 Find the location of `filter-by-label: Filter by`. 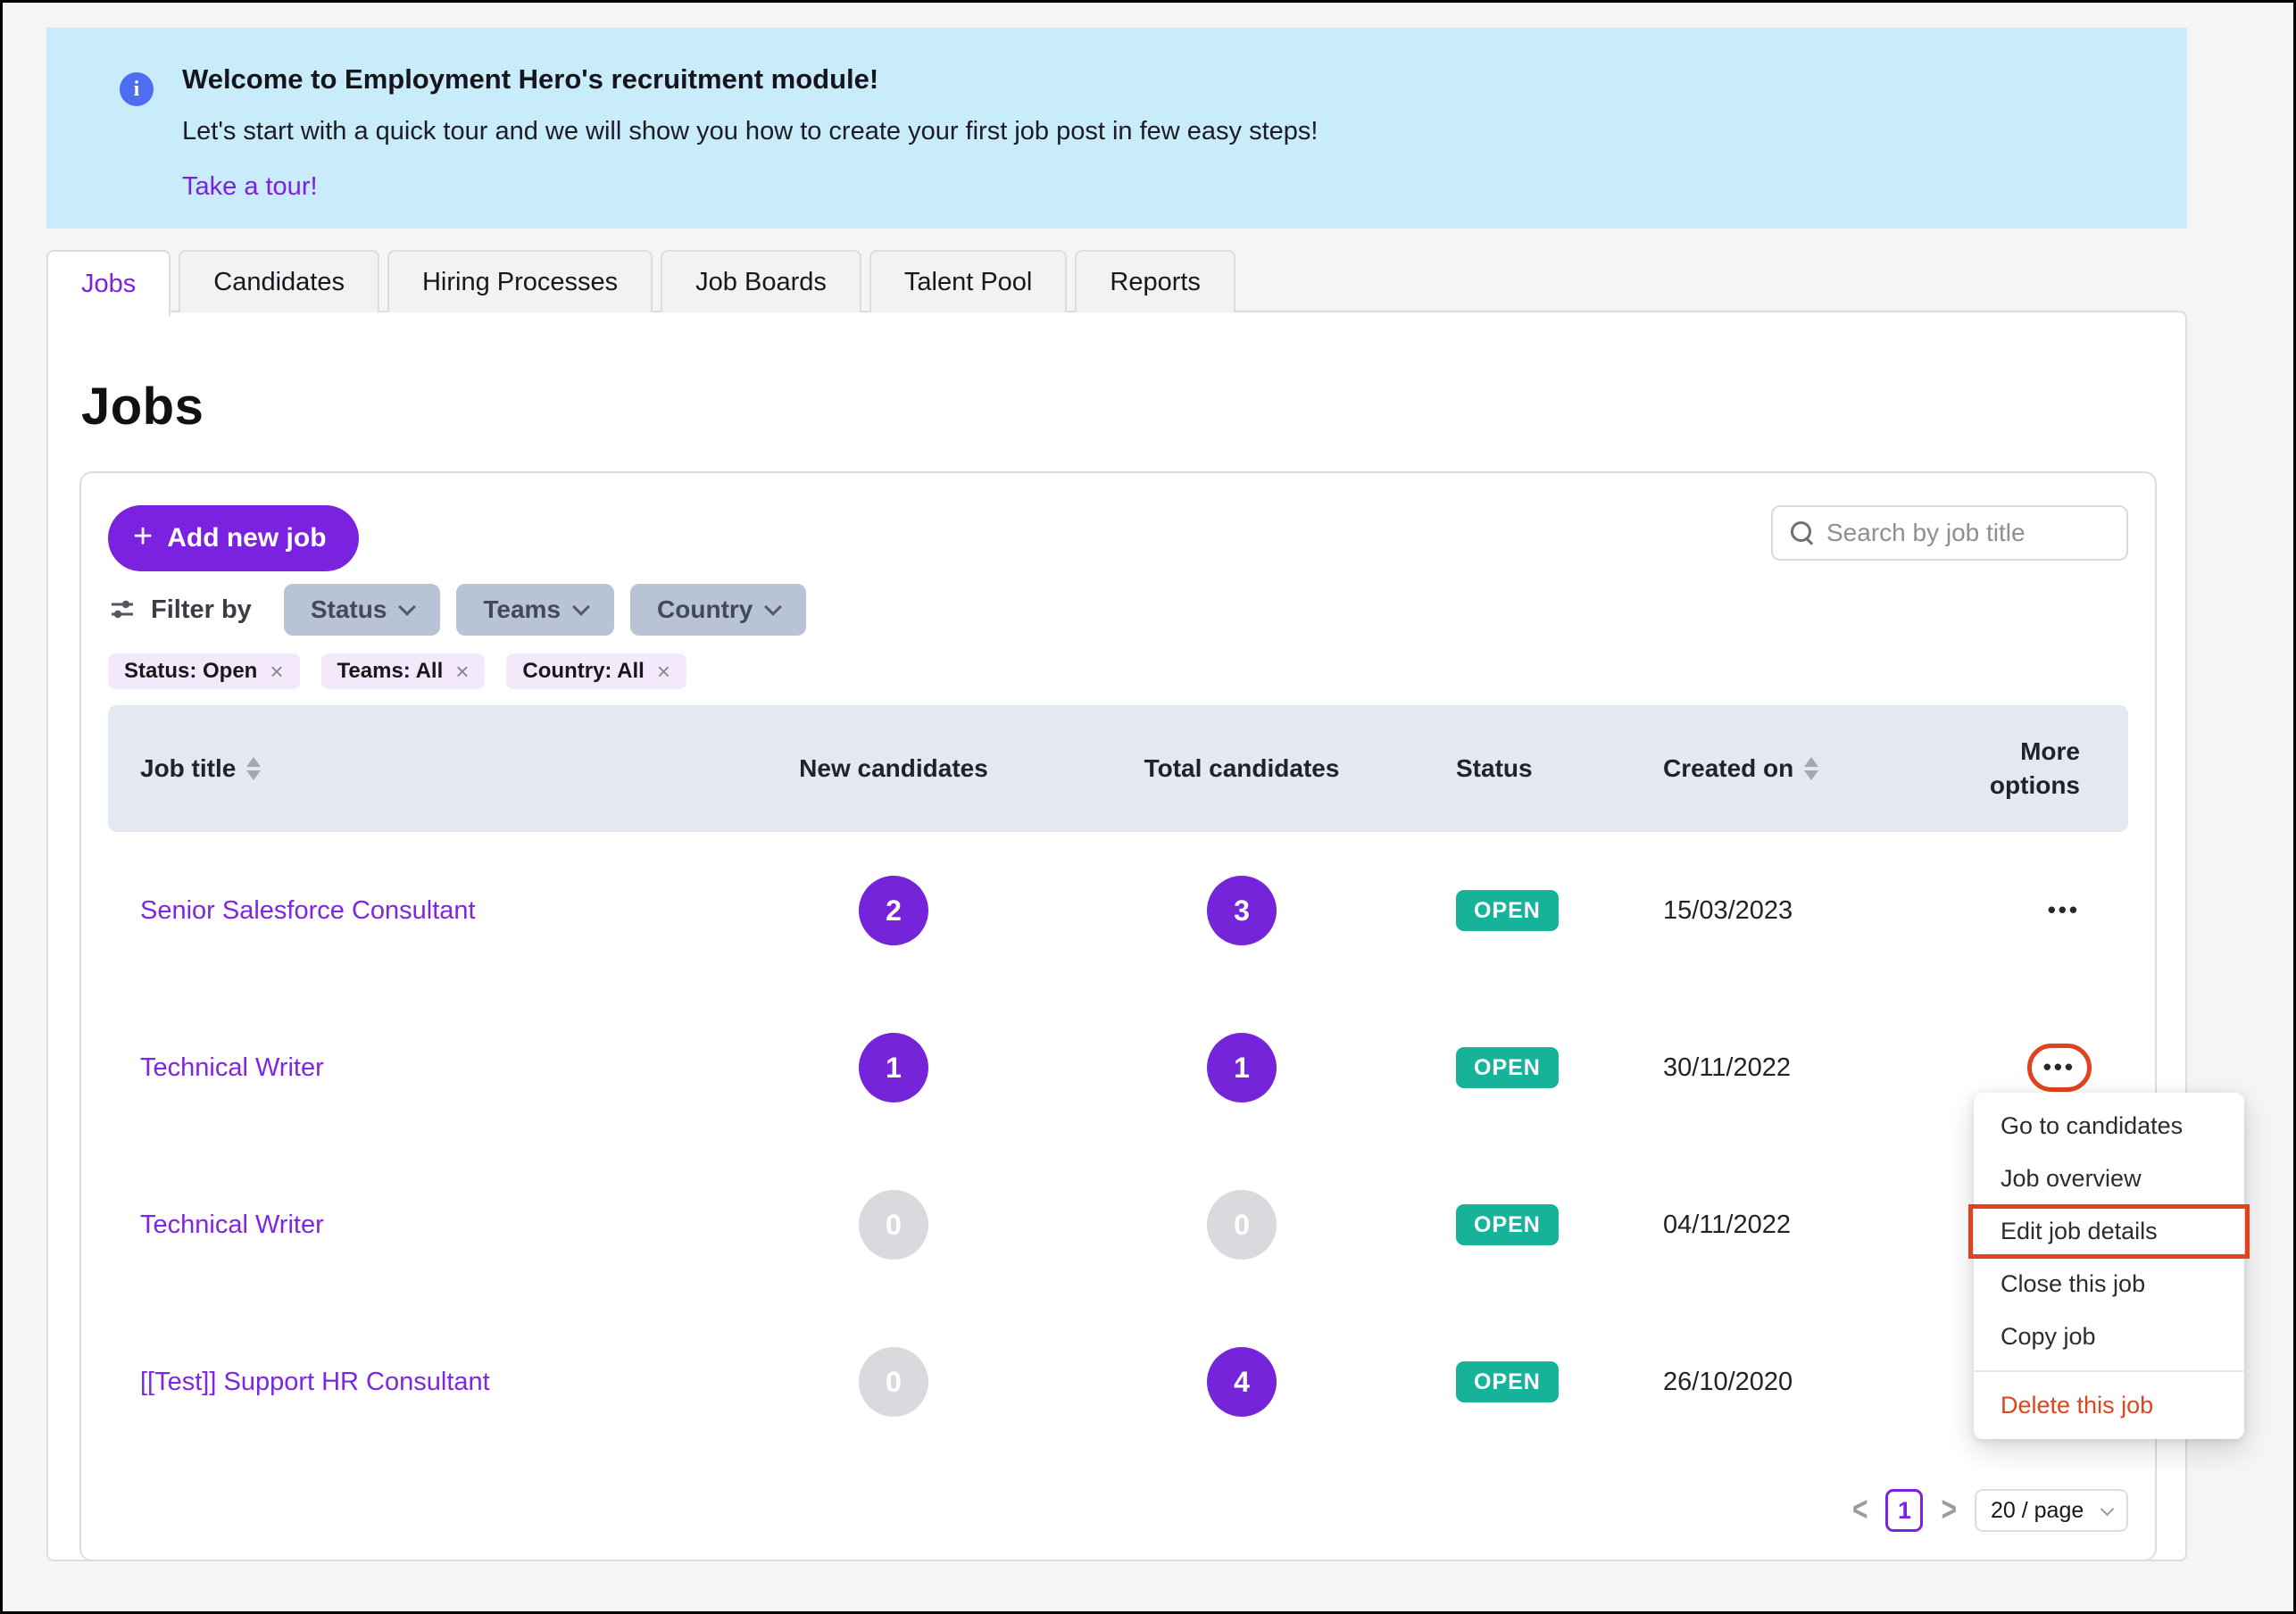

filter-by-label: Filter by is located at coordinates (201, 609).